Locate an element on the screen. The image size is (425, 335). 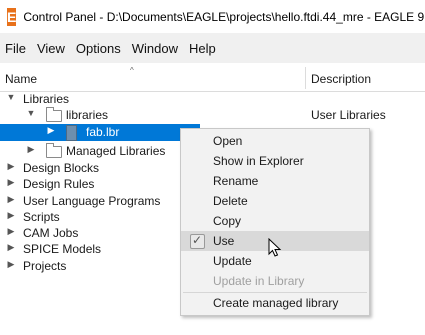
tree-item-label: Projects is located at coordinates (45, 266).